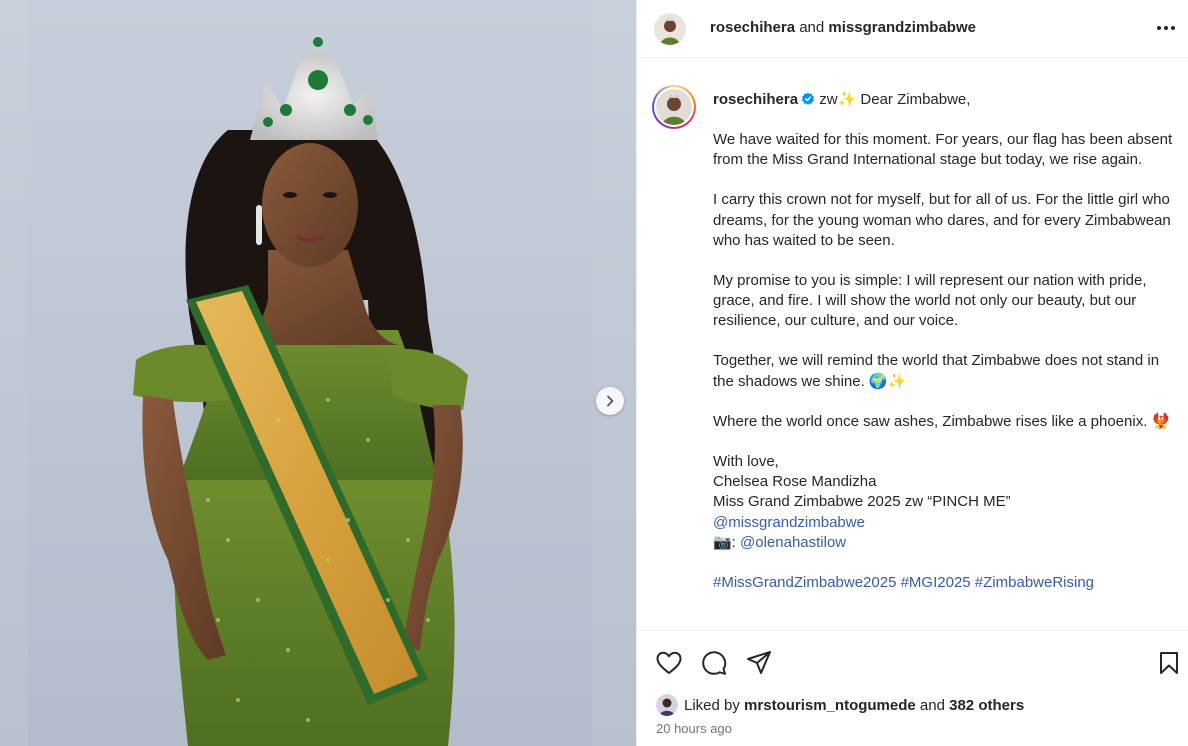  What do you see at coordinates (727, 542) in the screenshot?
I see `camera-emoji: 📷:` at bounding box center [727, 542].